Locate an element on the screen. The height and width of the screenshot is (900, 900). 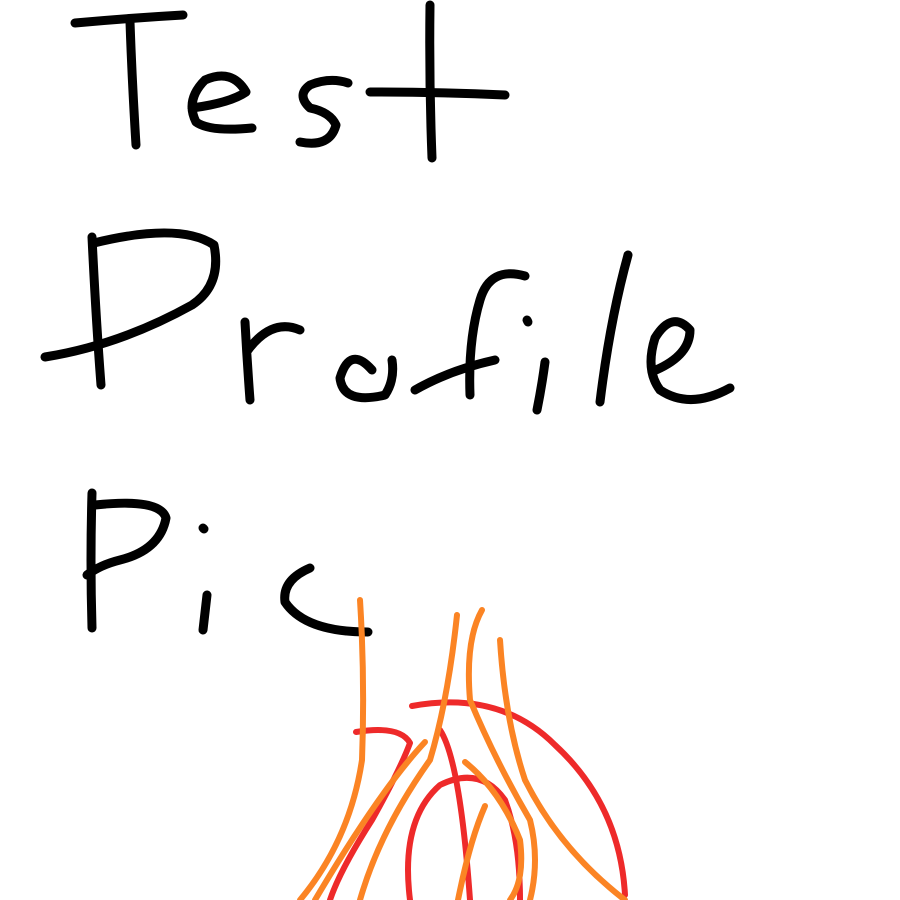
letter-t2-bar is located at coordinates (437, 93).